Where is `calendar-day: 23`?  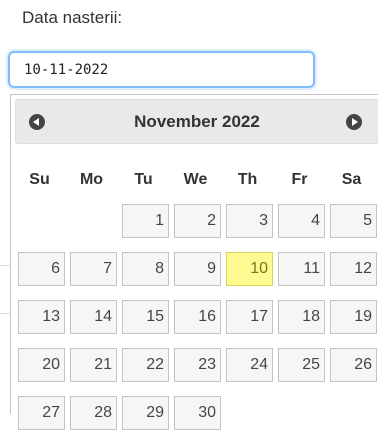 calendar-day: 23 is located at coordinates (197, 365).